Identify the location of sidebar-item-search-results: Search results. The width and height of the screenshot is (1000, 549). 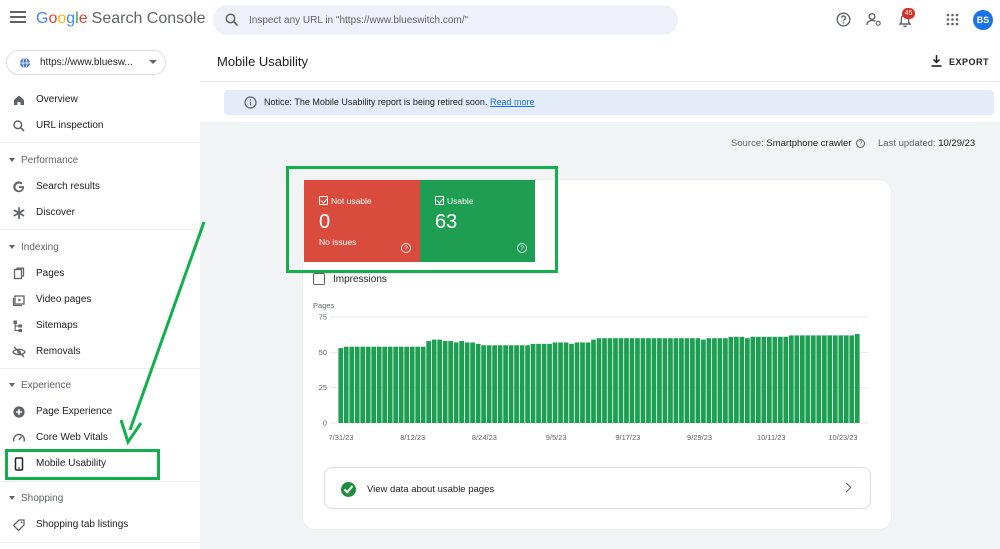
(95, 187).